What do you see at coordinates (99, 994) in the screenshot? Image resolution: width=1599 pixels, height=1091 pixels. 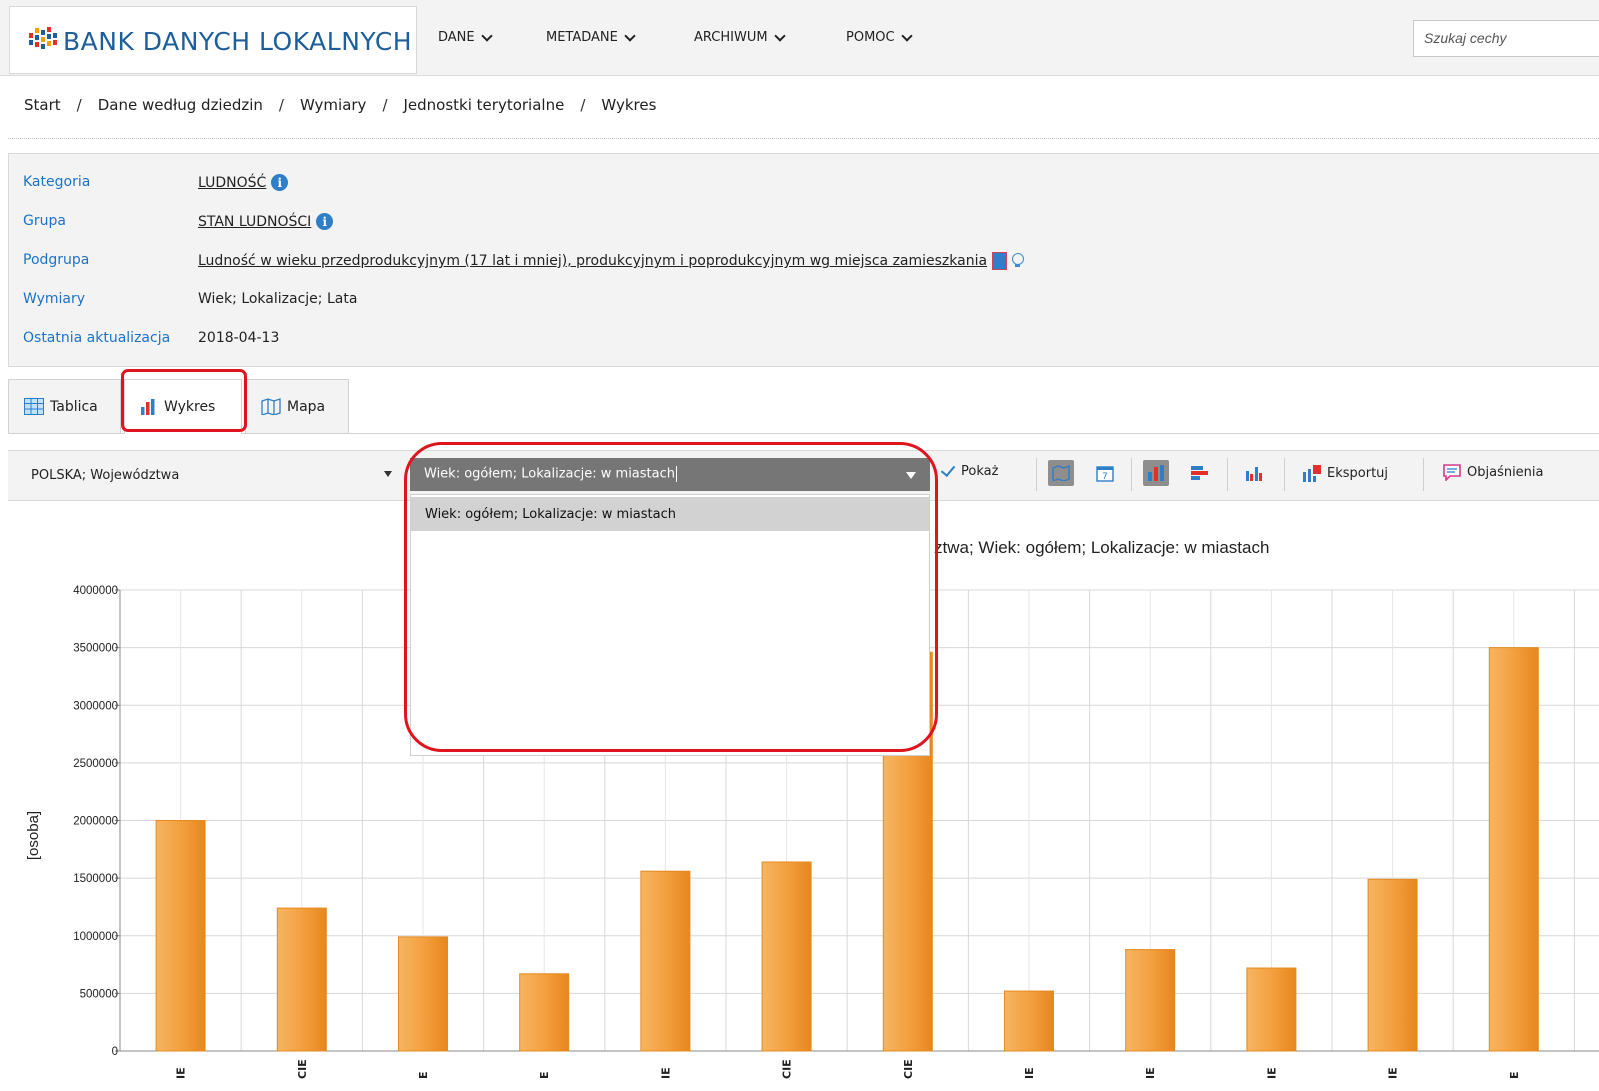 I see `y-tick-label: 500000` at bounding box center [99, 994].